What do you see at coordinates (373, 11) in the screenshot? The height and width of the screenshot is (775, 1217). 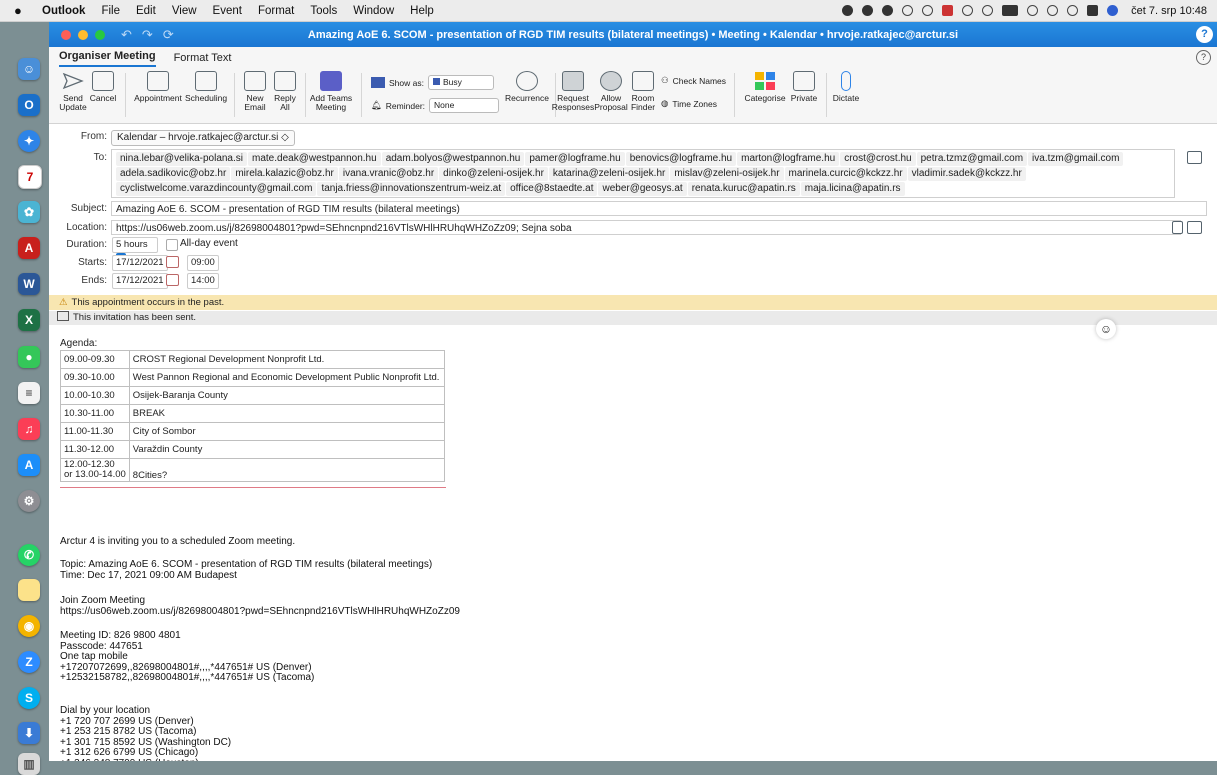 I see `menu-window: Window` at bounding box center [373, 11].